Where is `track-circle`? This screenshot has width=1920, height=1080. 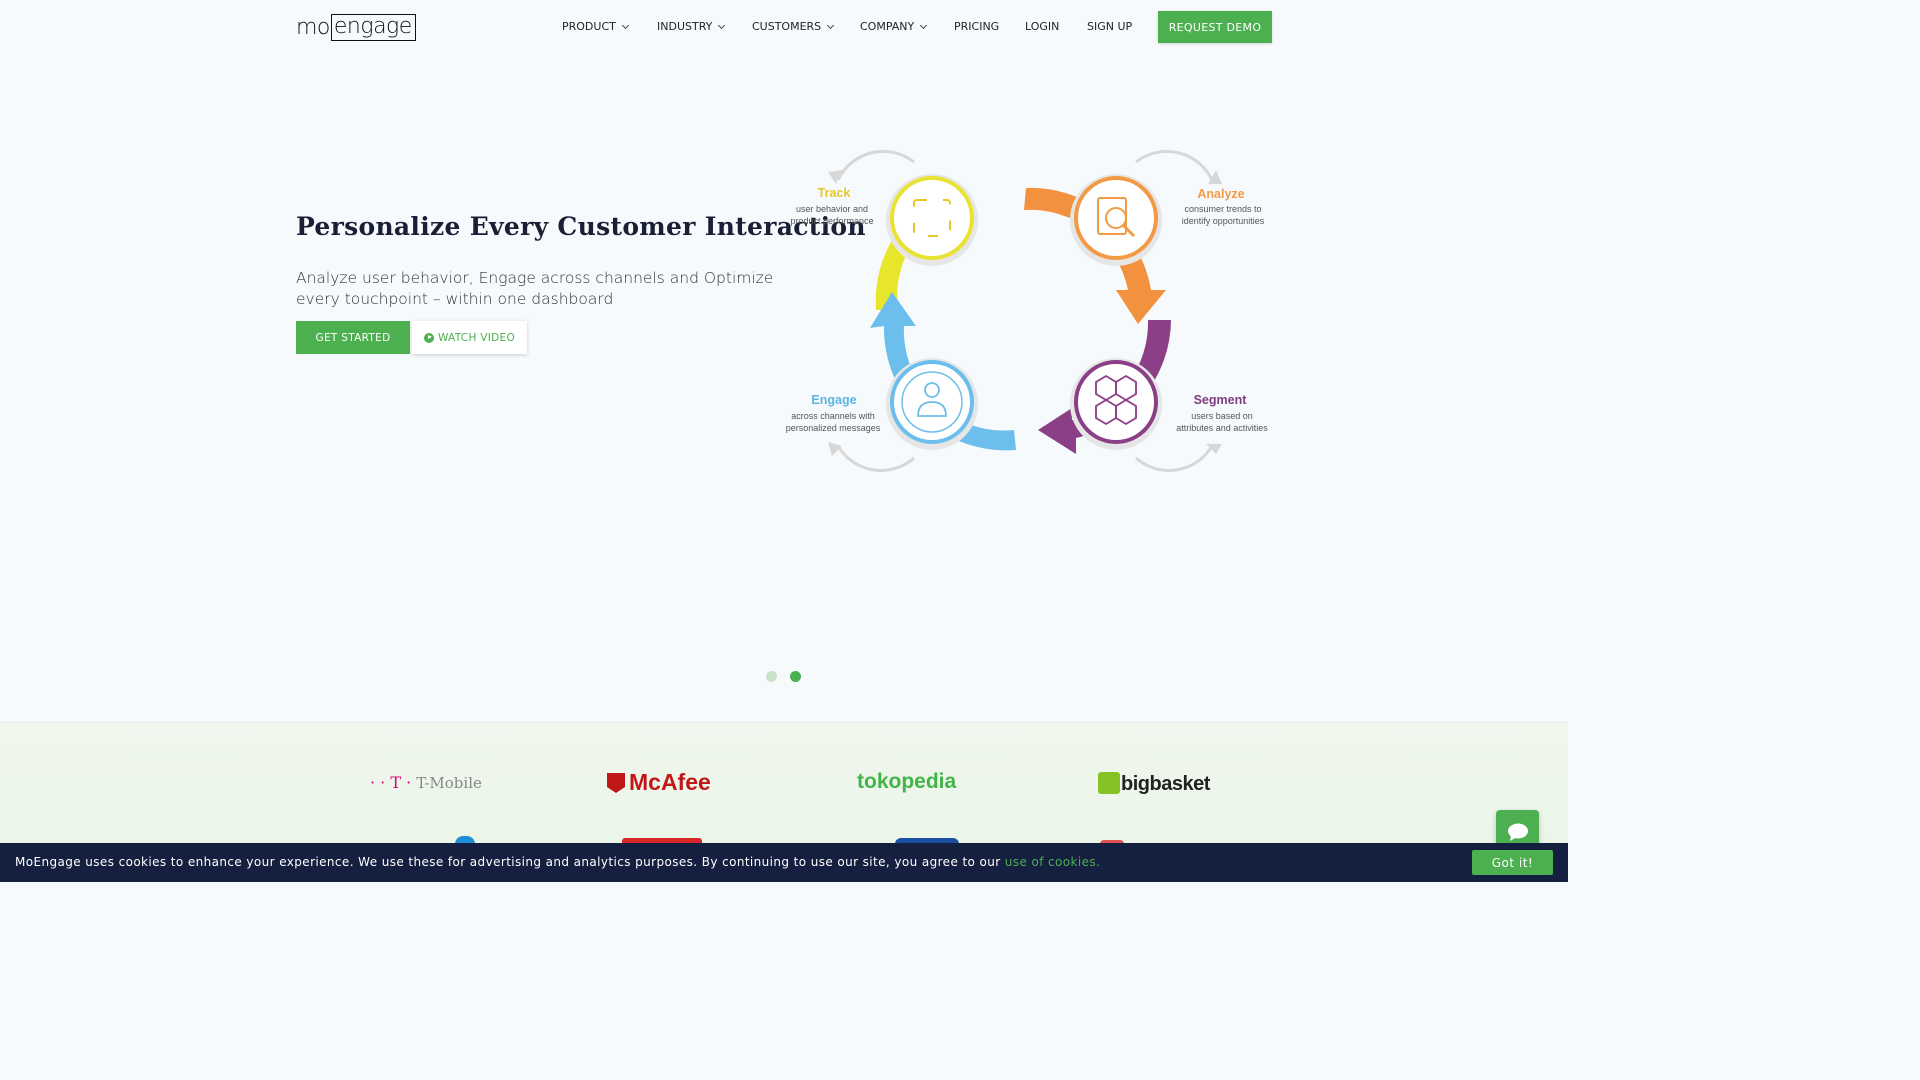
track-circle is located at coordinates (932, 220).